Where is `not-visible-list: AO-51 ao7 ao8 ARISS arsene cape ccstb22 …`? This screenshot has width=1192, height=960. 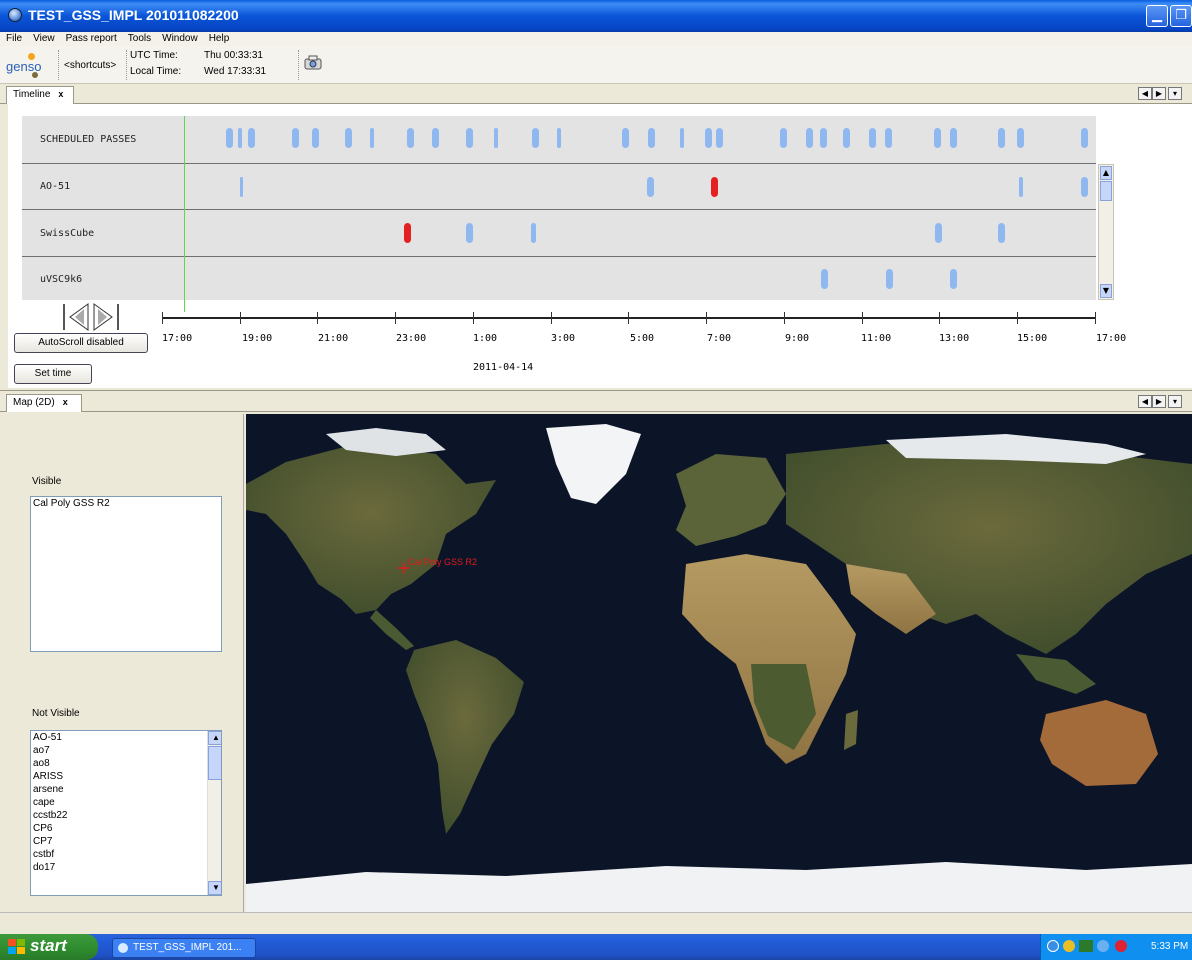 not-visible-list: AO-51 ao7 ao8 ARISS arsene cape ccstb22 … is located at coordinates (126, 813).